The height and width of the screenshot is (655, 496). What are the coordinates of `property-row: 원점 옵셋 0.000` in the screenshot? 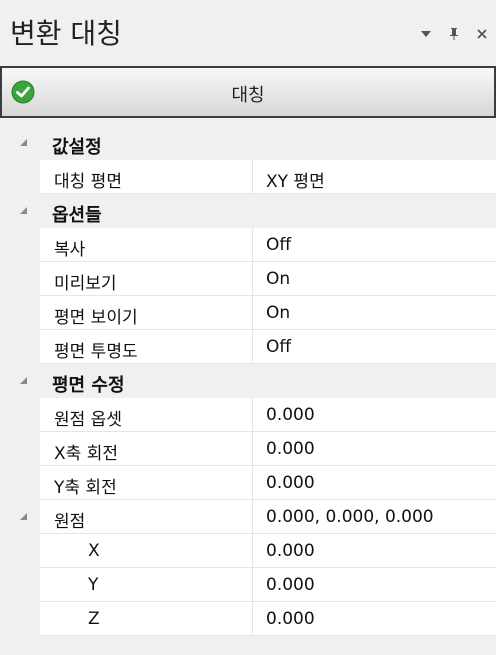 It's located at (248, 415).